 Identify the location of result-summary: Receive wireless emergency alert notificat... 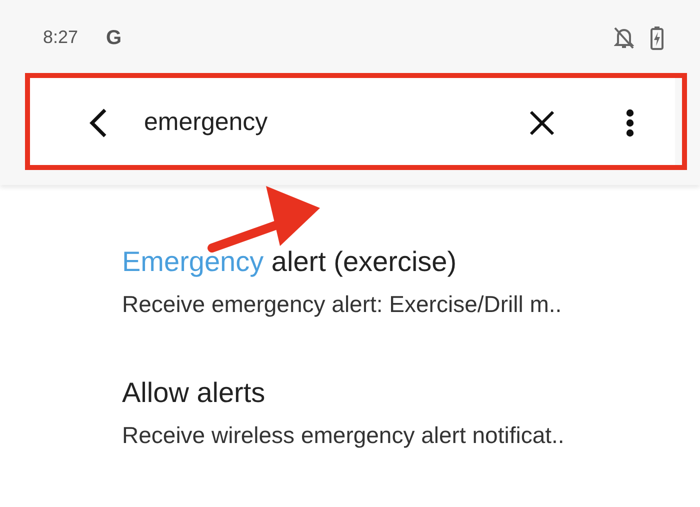
(344, 435).